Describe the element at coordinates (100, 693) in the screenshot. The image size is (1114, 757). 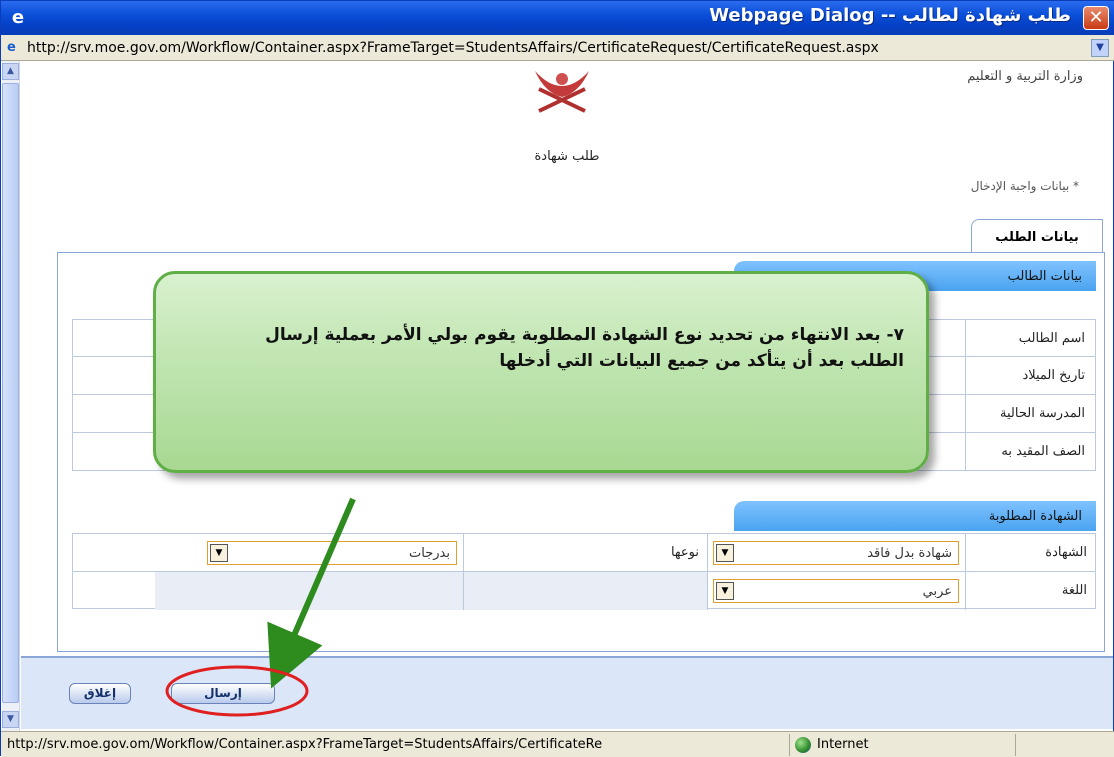
I see `close-button: إغلاق` at that location.